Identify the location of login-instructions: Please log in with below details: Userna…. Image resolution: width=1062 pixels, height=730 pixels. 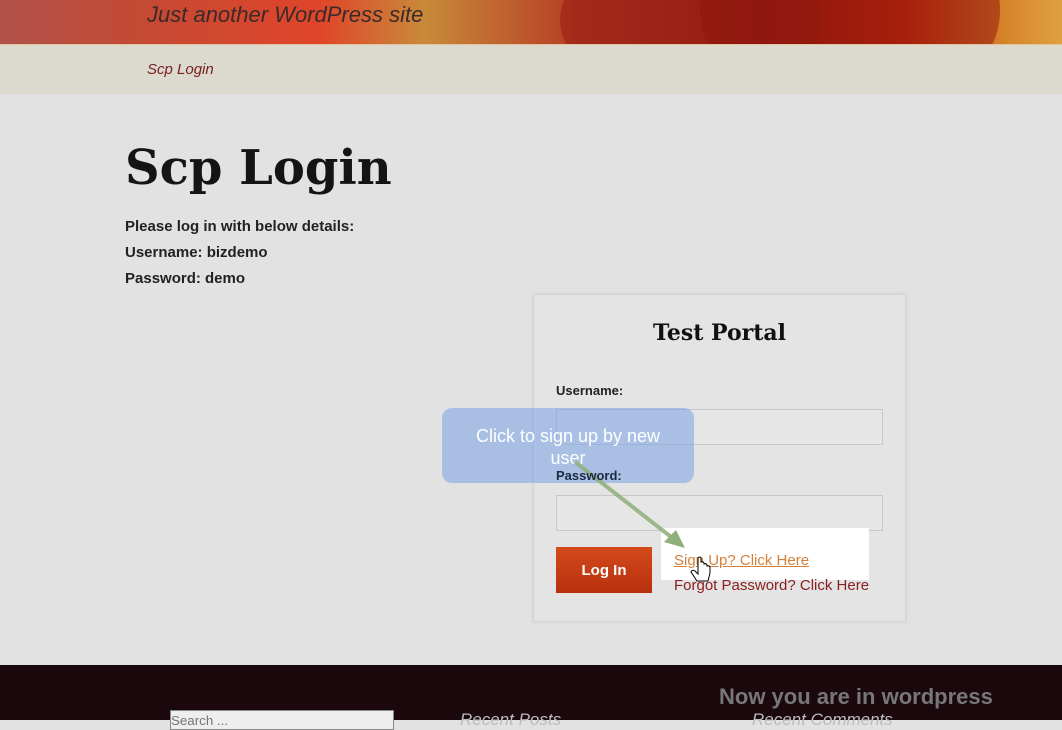
(239, 253).